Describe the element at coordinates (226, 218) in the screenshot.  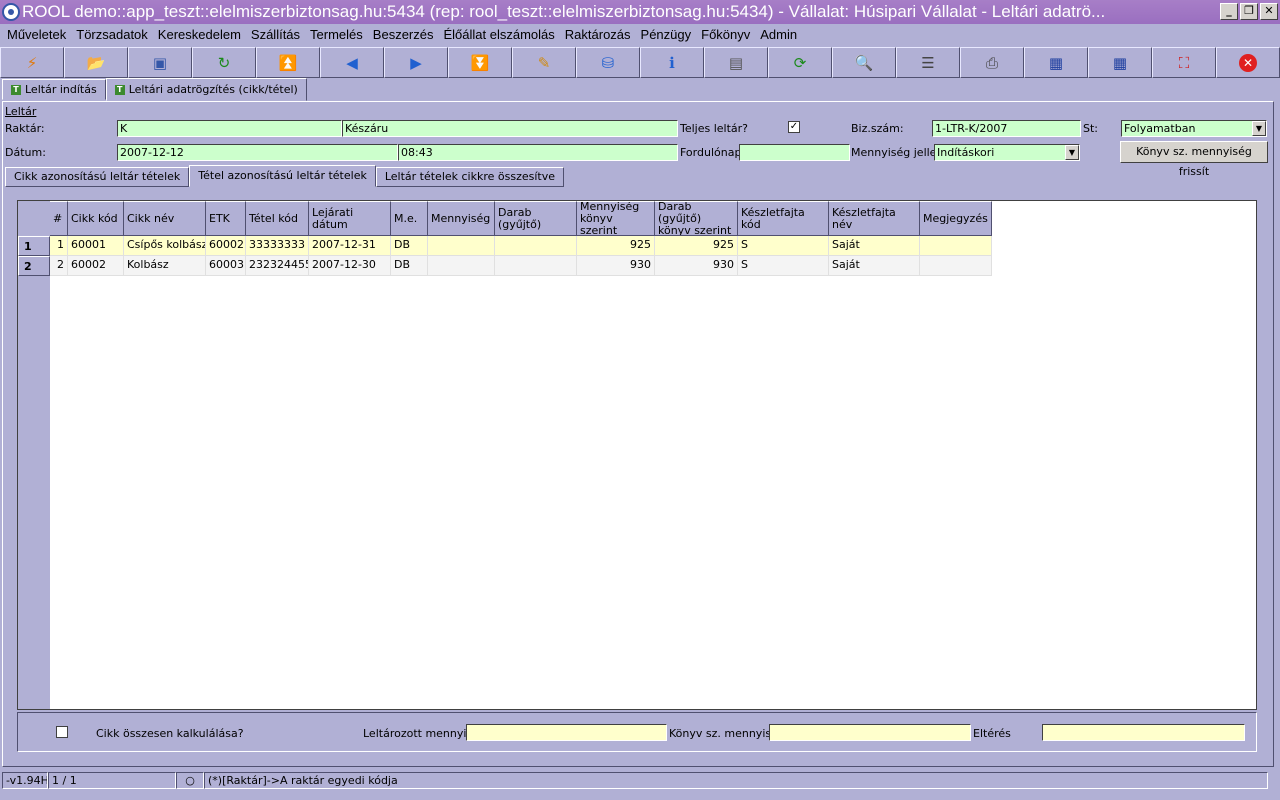
I see `col-header: ETK` at that location.